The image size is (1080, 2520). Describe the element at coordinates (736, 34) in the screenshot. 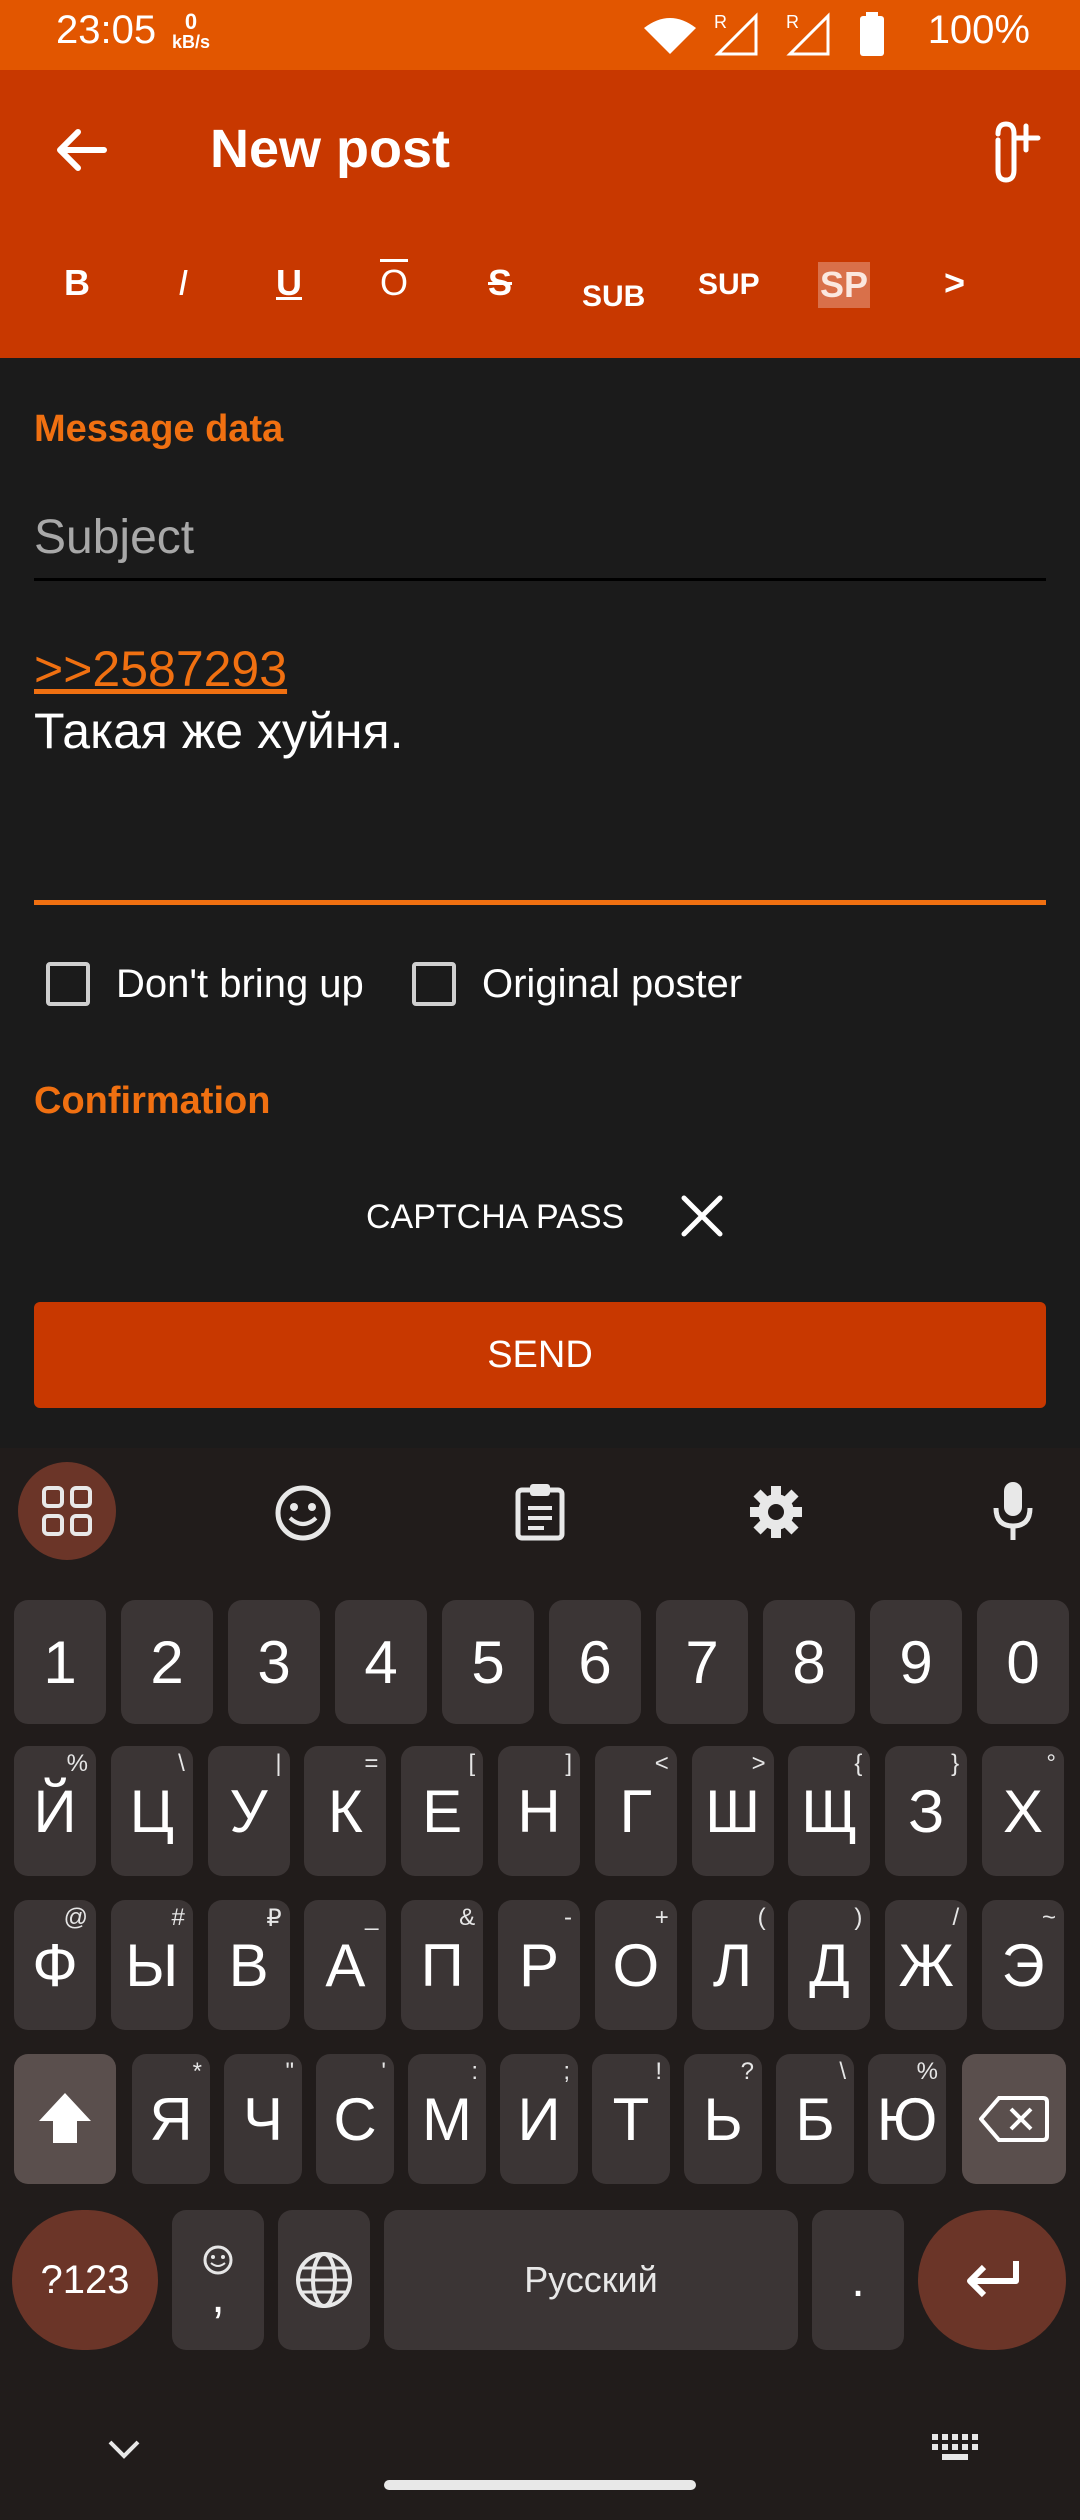

I see `signal-1-icon: R` at that location.